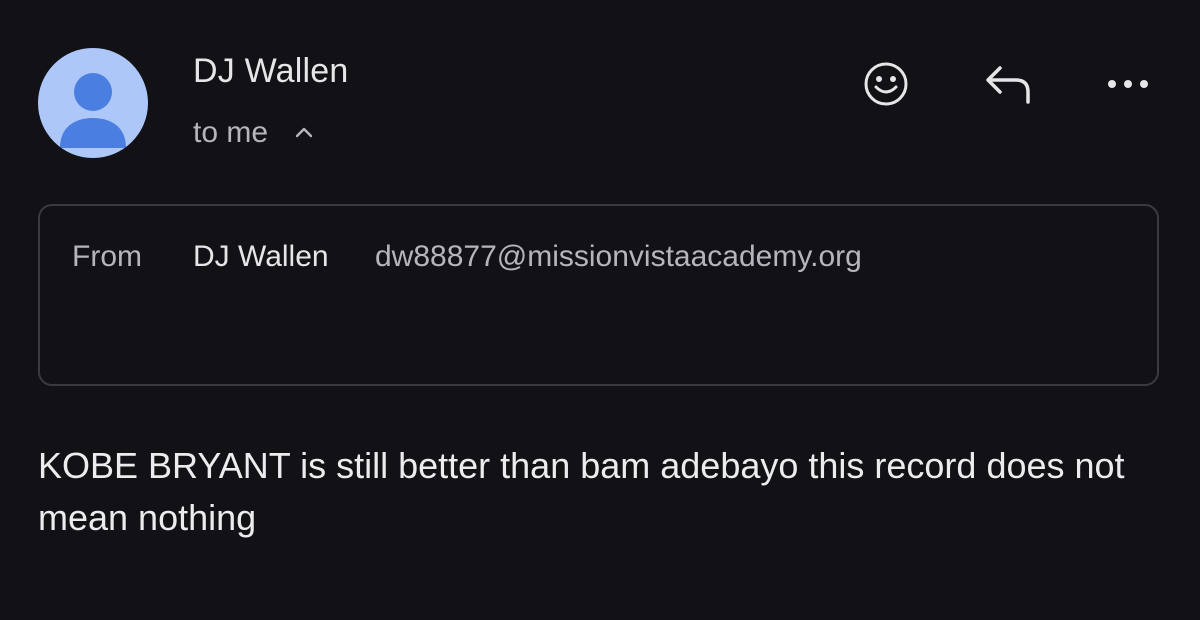 The width and height of the screenshot is (1200, 620). I want to click on recipient-toggle: to me, so click(253, 133).